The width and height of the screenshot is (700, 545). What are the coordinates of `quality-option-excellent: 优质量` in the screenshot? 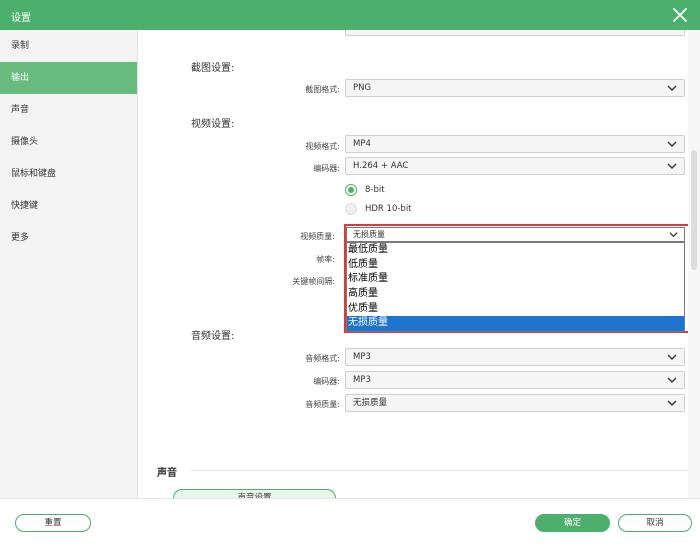 It's located at (515, 309).